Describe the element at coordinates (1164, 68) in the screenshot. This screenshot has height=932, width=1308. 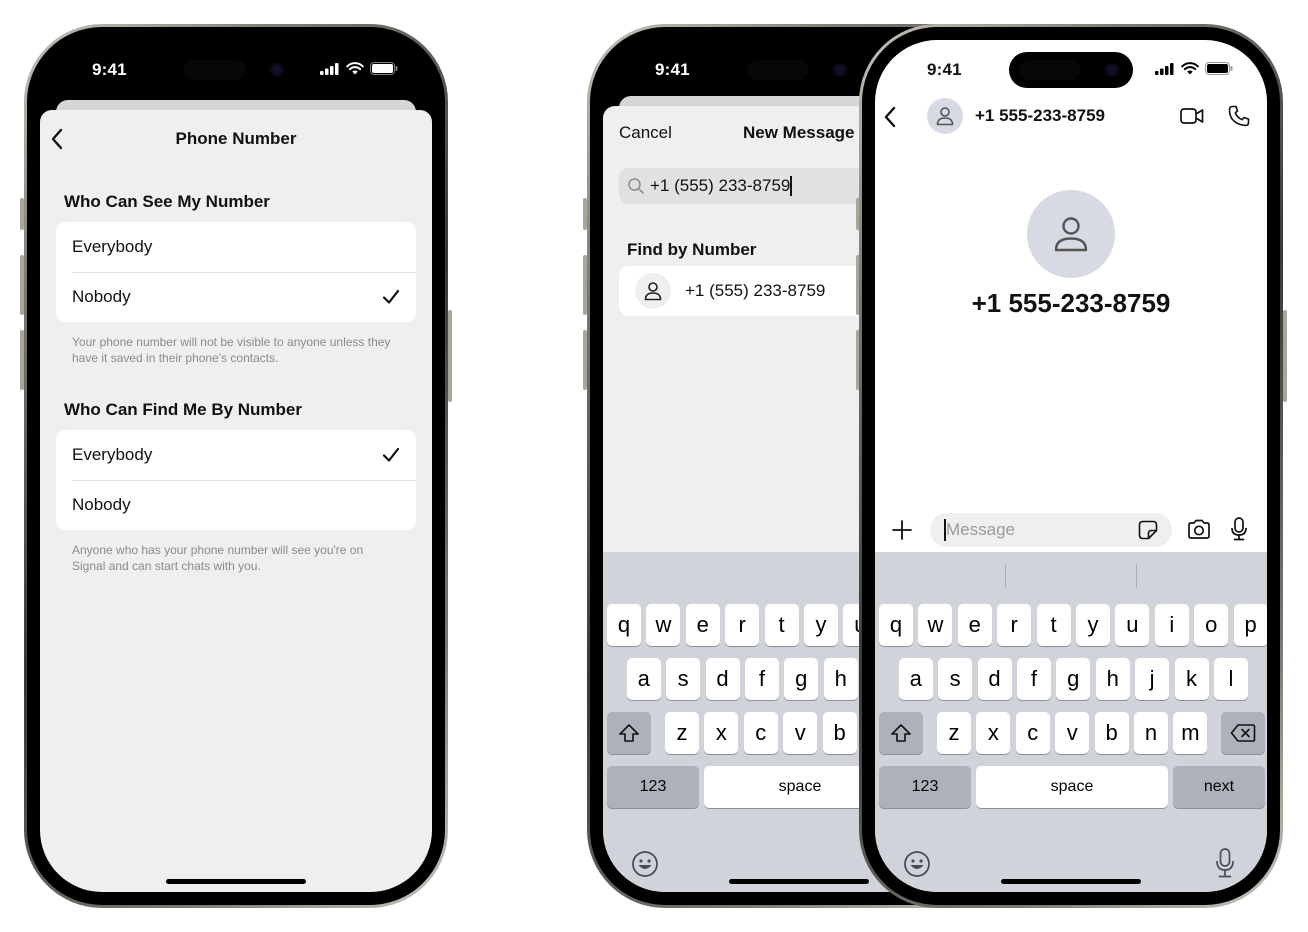
I see `cellular-signal-icon` at that location.